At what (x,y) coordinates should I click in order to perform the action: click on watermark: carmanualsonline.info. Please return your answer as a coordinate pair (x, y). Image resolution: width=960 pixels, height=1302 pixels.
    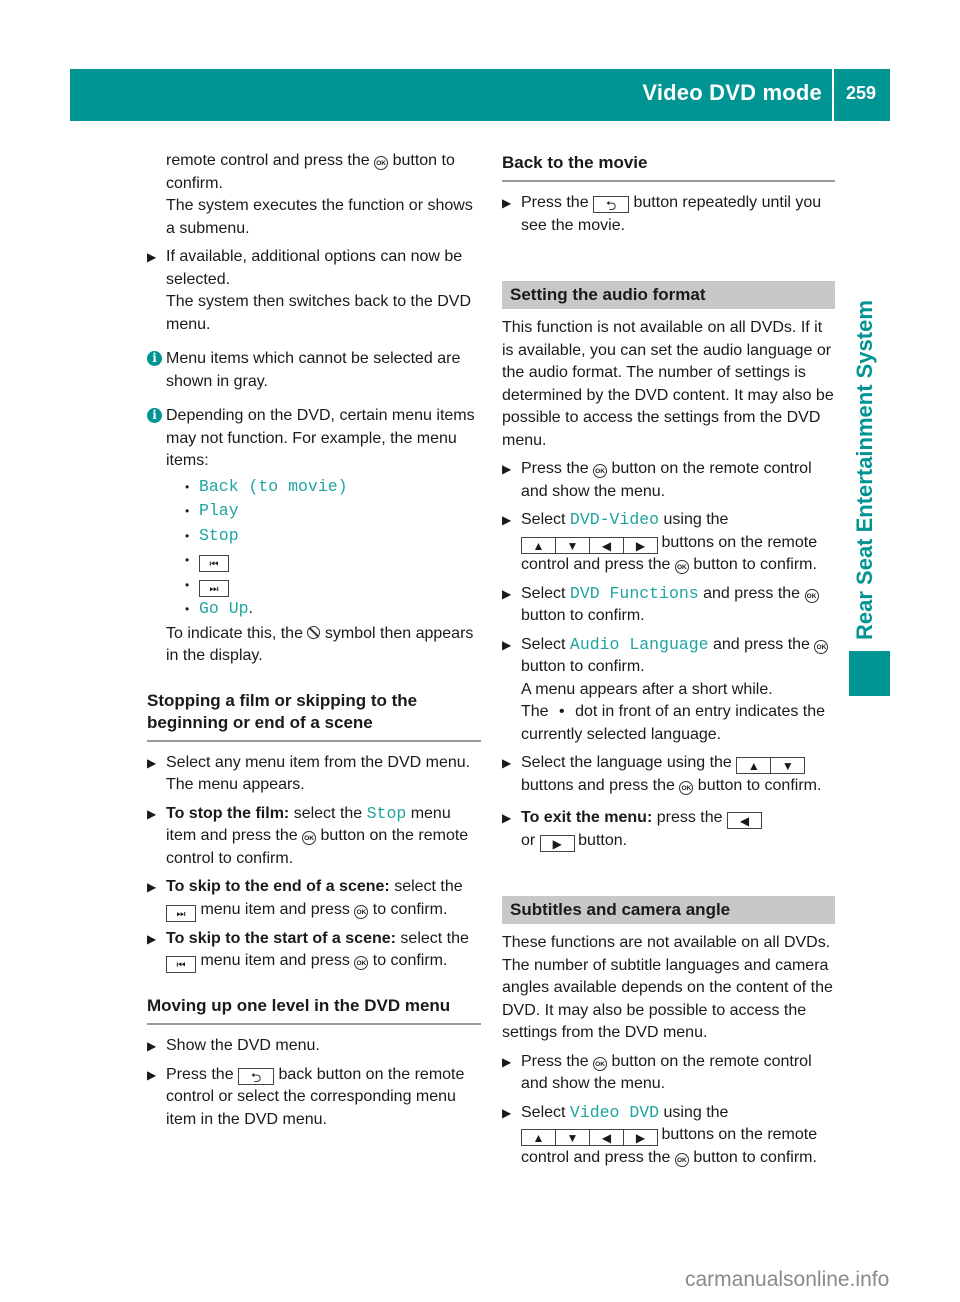
    Looking at the image, I should click on (787, 1279).